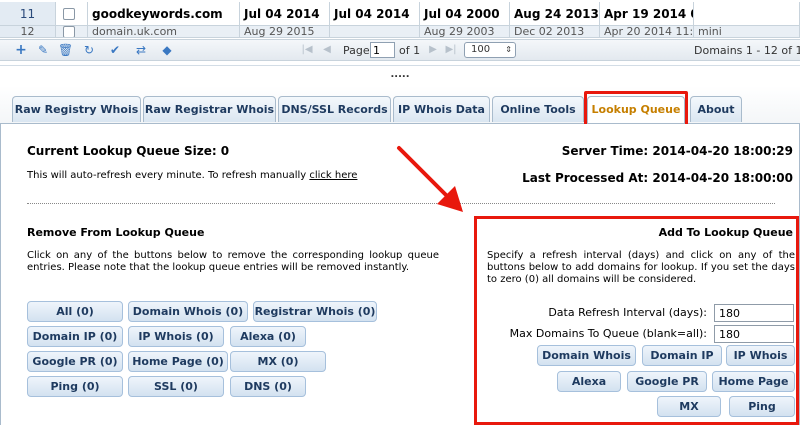  Describe the element at coordinates (441, 109) in the screenshot. I see `tab-ip-whois-data: IP Whois Data` at that location.